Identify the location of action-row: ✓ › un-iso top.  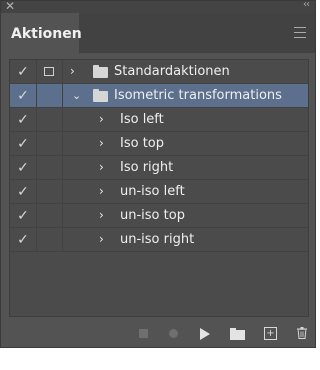
(159, 216).